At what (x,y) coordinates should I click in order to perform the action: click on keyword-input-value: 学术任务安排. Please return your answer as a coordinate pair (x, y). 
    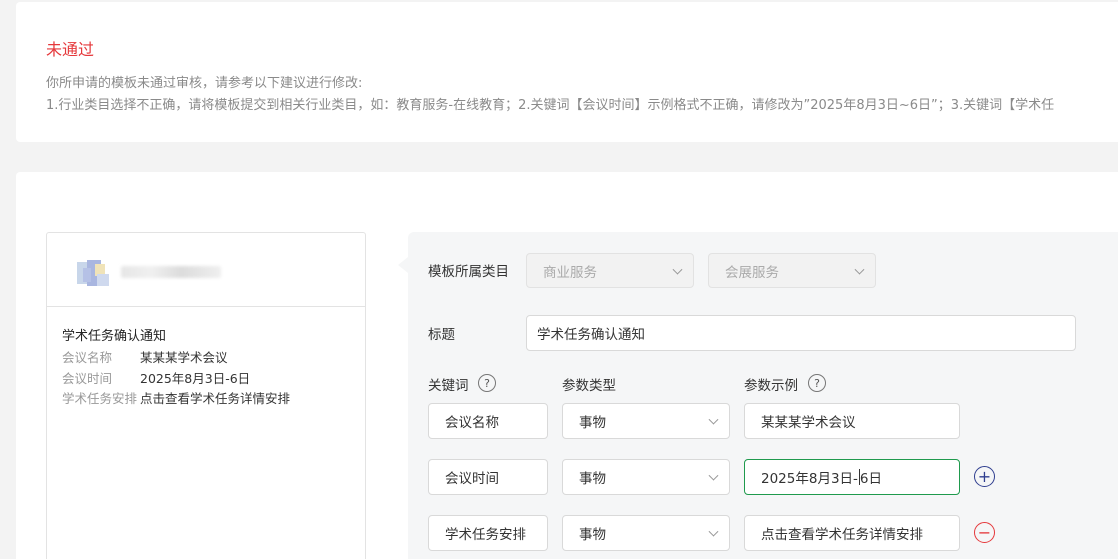
    Looking at the image, I should click on (485, 535).